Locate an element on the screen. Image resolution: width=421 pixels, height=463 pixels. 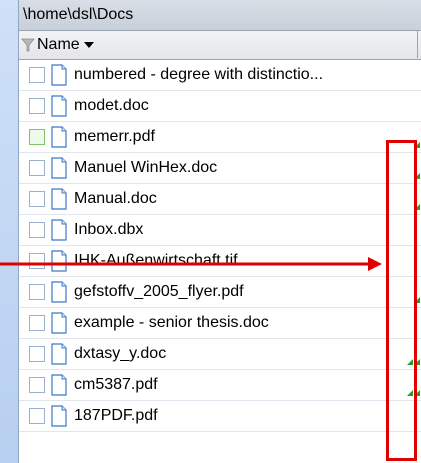
file-name: modet.doc is located at coordinates (111, 105).